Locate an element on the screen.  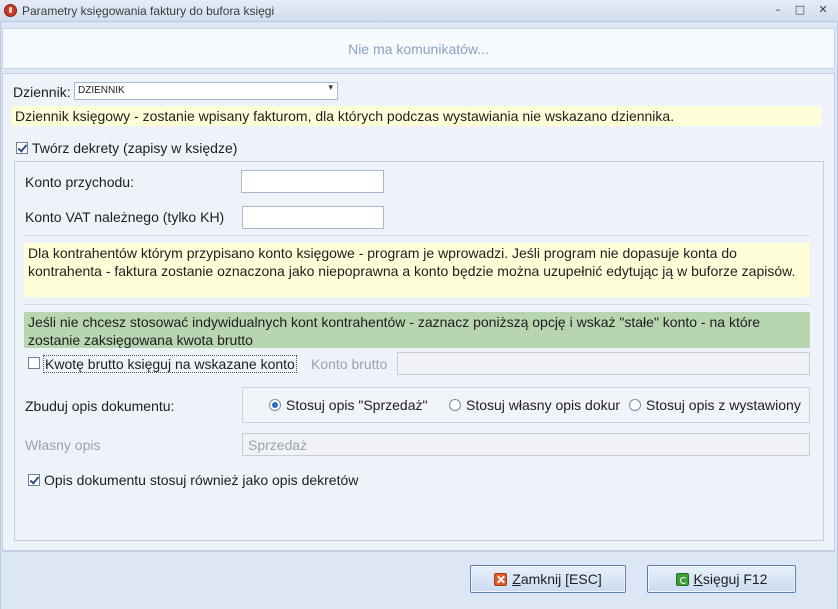
chevron-down-icon: ▾ is located at coordinates (330, 88).